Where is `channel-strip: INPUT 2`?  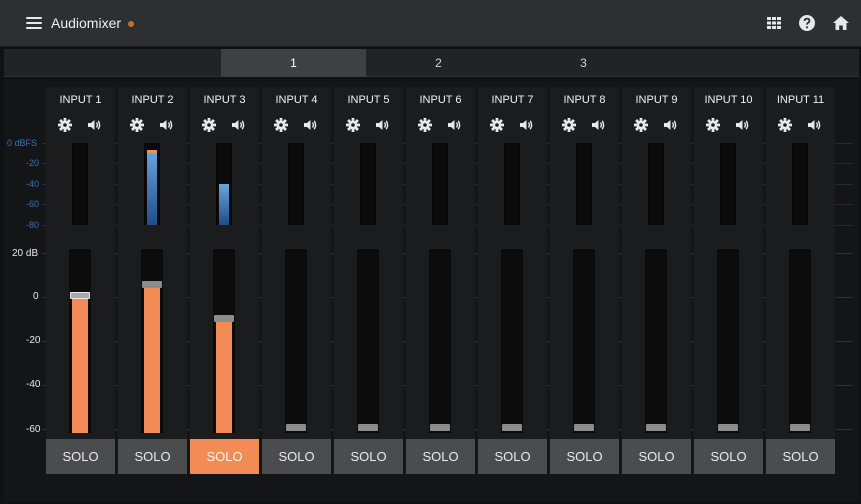 channel-strip: INPUT 2 is located at coordinates (152, 280).